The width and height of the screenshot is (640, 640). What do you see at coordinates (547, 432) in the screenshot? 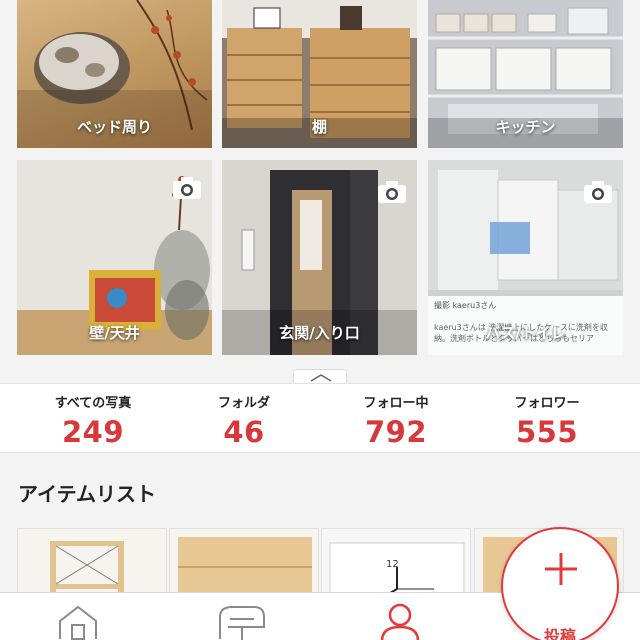
I see `stat-value: 555` at bounding box center [547, 432].